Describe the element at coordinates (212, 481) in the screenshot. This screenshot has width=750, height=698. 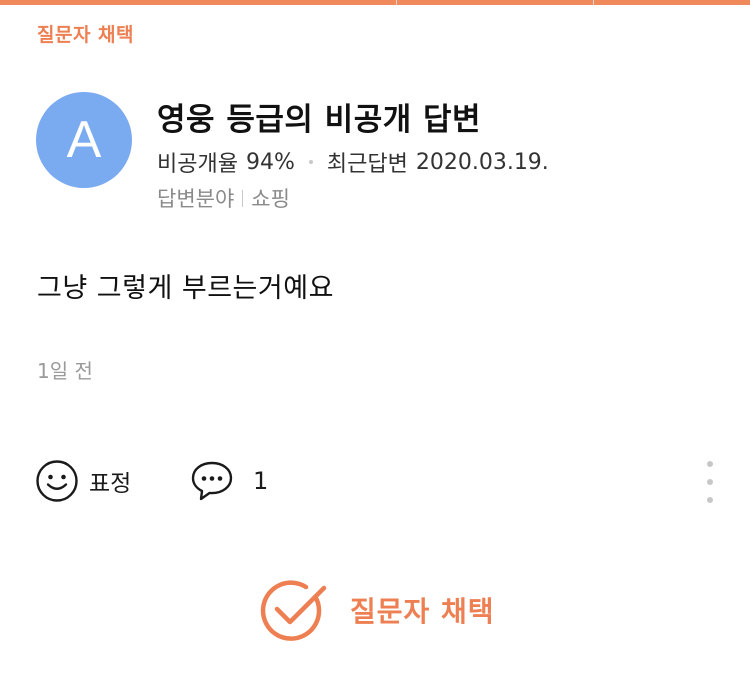
I see `speech-bubble-icon` at that location.